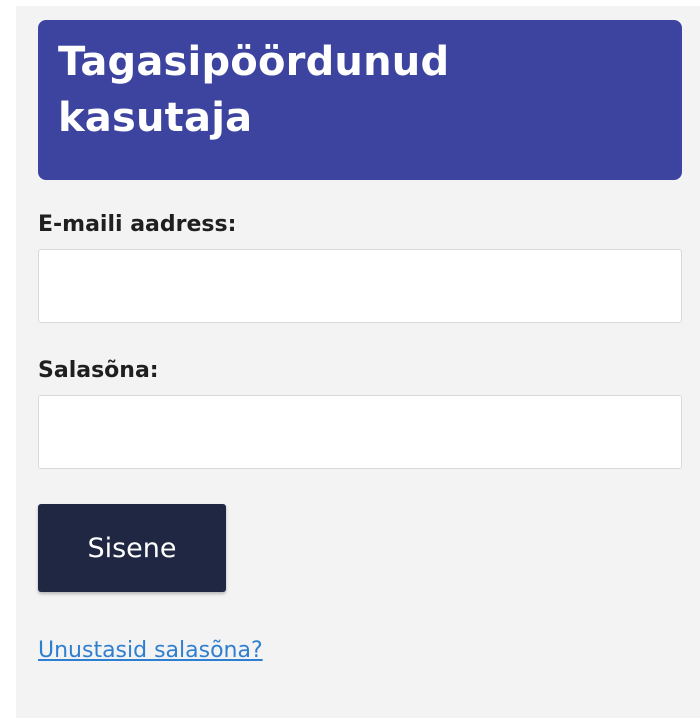 This screenshot has width=700, height=718. Describe the element at coordinates (254, 62) in the screenshot. I see `login-title-line-1: Tagasipöördunud` at that location.